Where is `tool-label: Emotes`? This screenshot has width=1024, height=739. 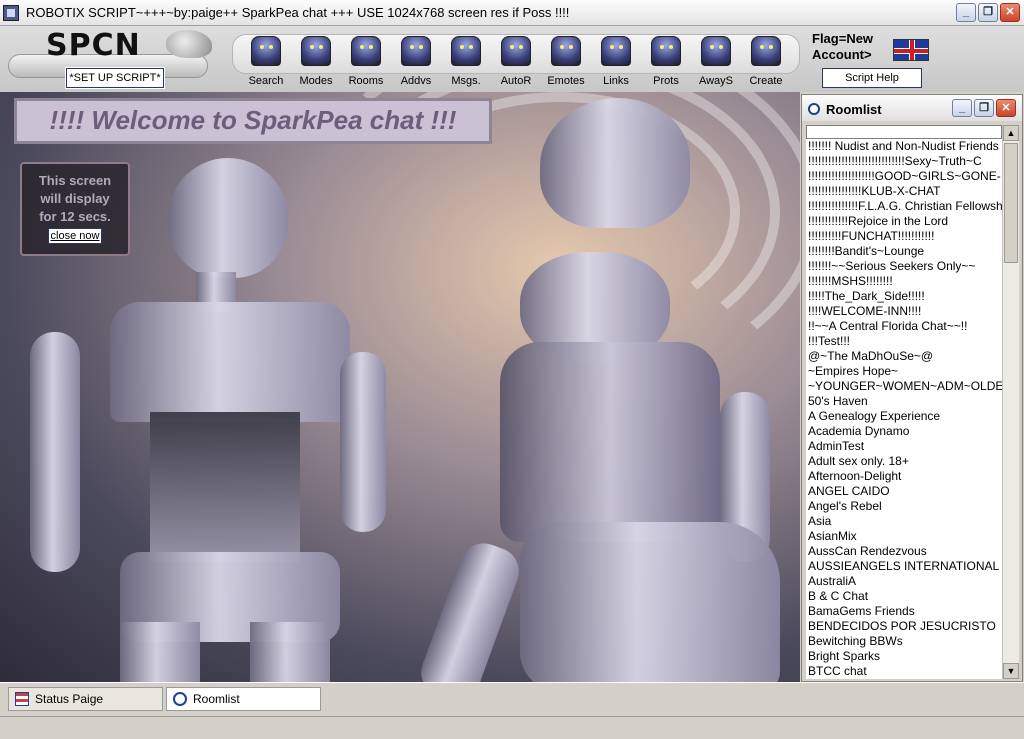 tool-label: Emotes is located at coordinates (566, 81).